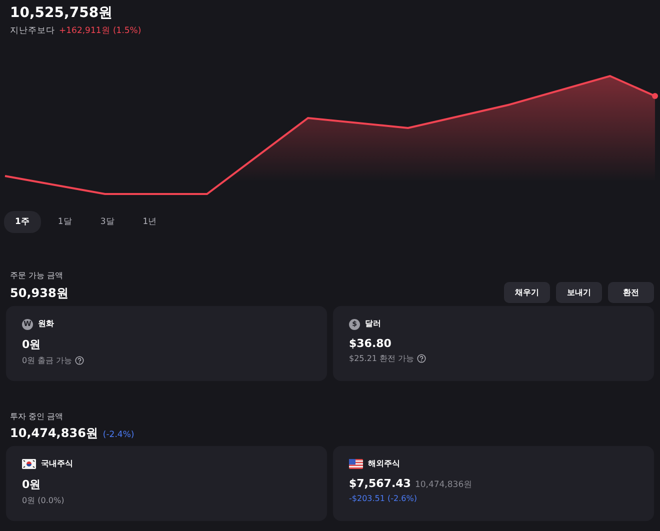 This screenshot has height=531, width=660. What do you see at coordinates (57, 464) in the screenshot?
I see `card-title: 국내주식` at bounding box center [57, 464].